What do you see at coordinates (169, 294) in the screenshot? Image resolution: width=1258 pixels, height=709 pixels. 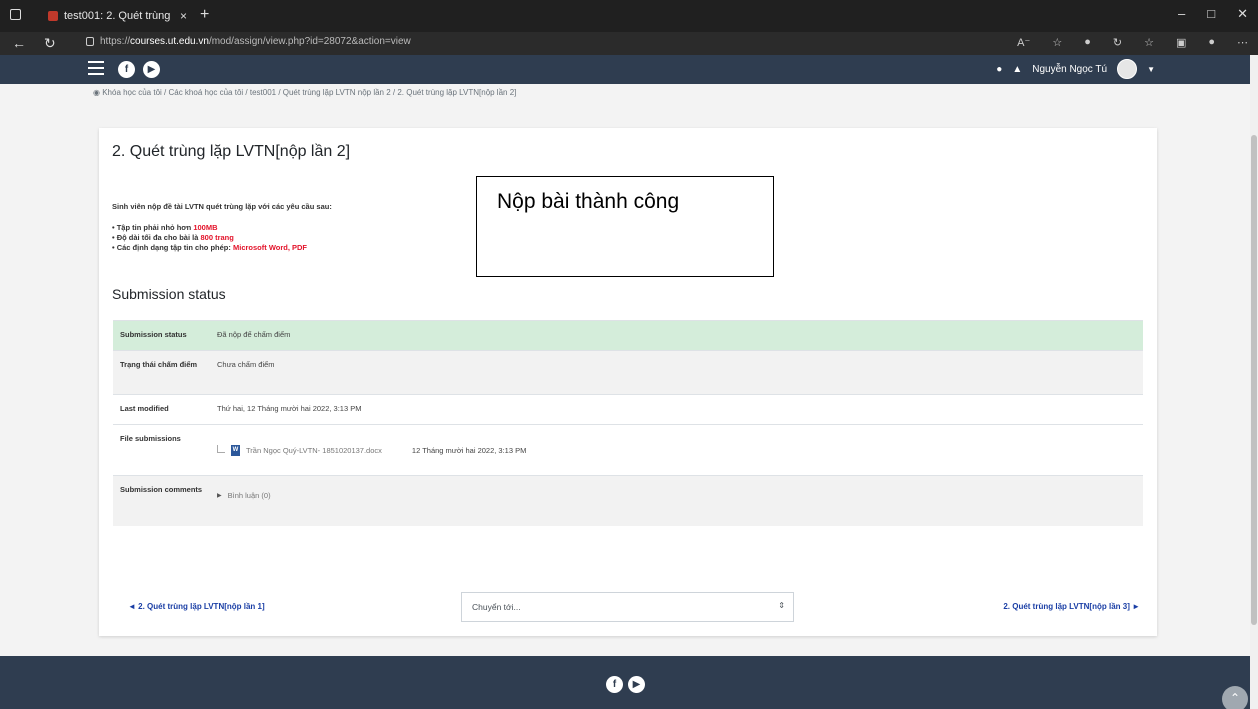 I see `submission-status-heading: Submission status` at bounding box center [169, 294].